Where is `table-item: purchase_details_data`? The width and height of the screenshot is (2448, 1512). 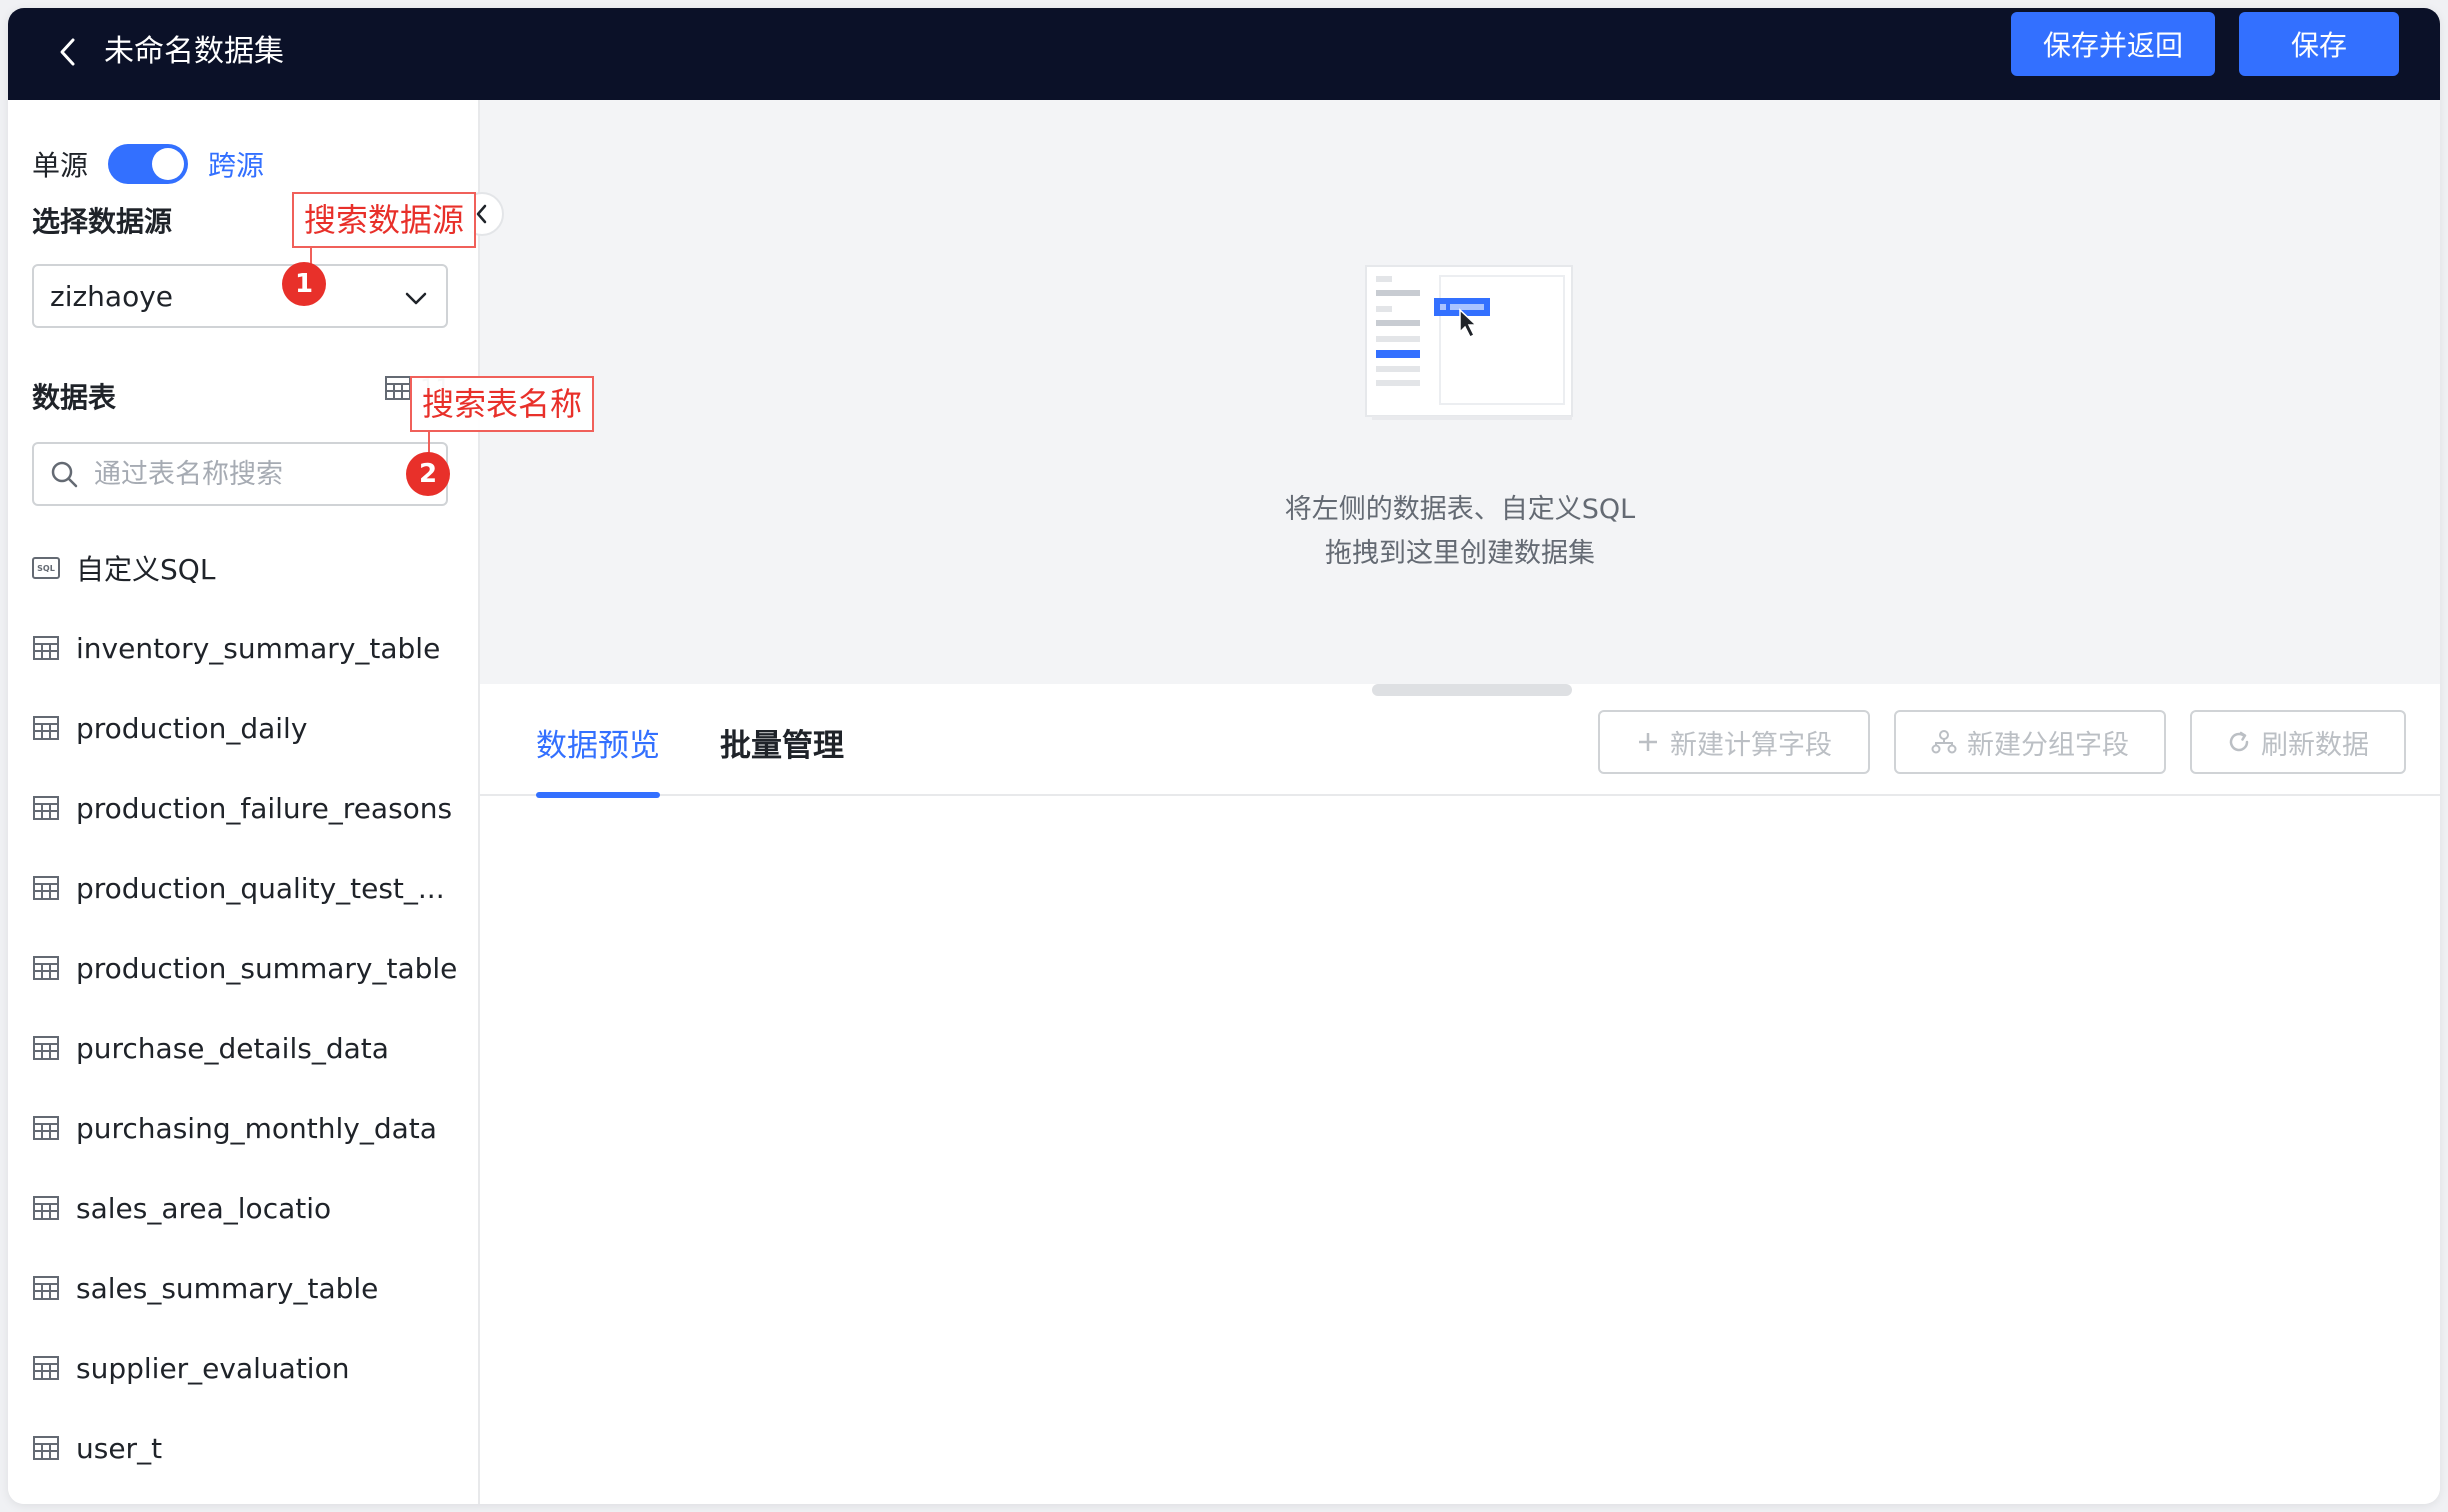 table-item: purchase_details_data is located at coordinates (252, 1048).